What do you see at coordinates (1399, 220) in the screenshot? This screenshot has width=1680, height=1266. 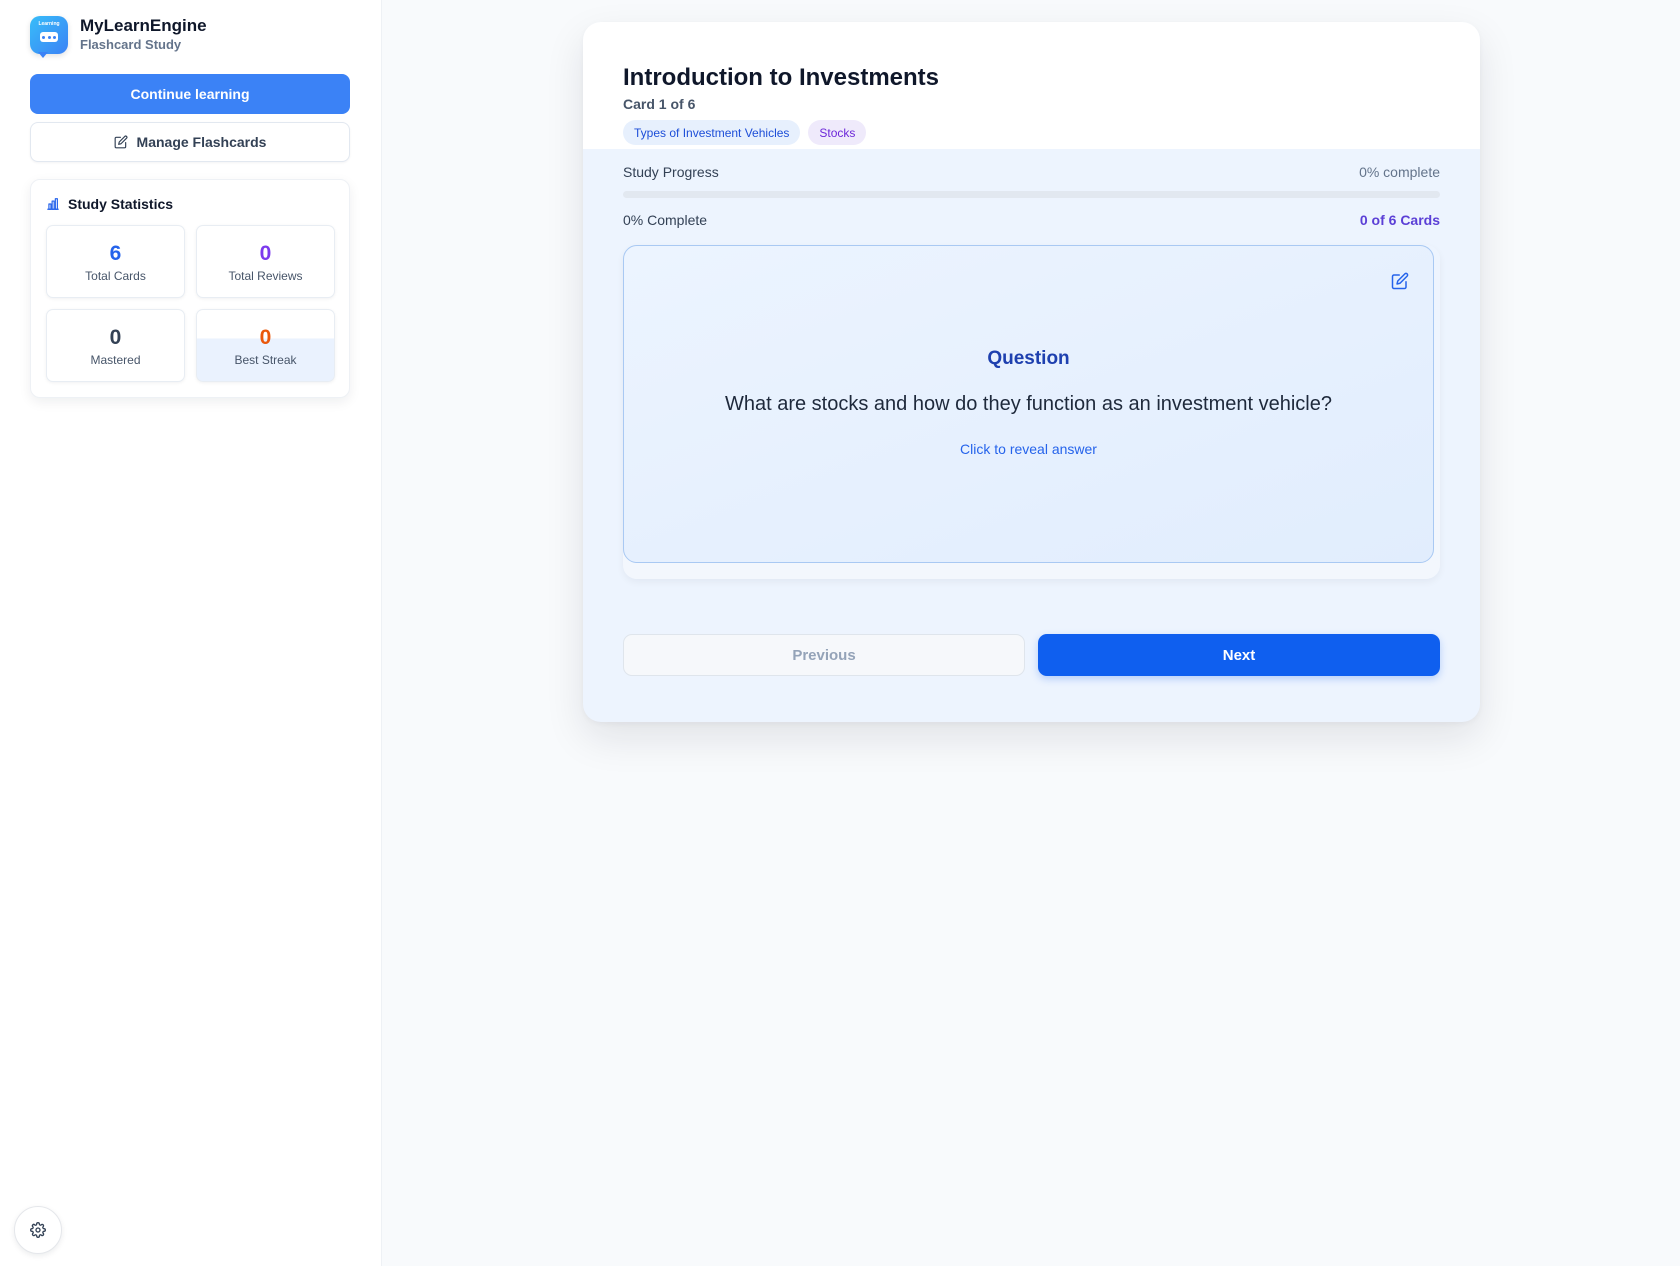 I see `progress-cards-text: 0 of 6 Cards` at bounding box center [1399, 220].